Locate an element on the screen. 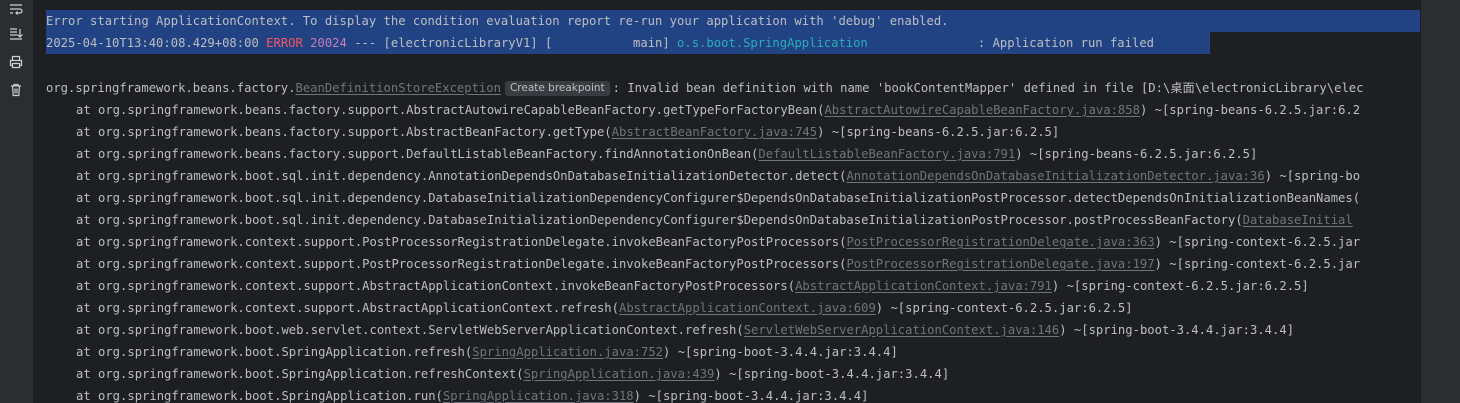 The image size is (1460, 403). log-message: : Application run failed is located at coordinates (1010, 43).